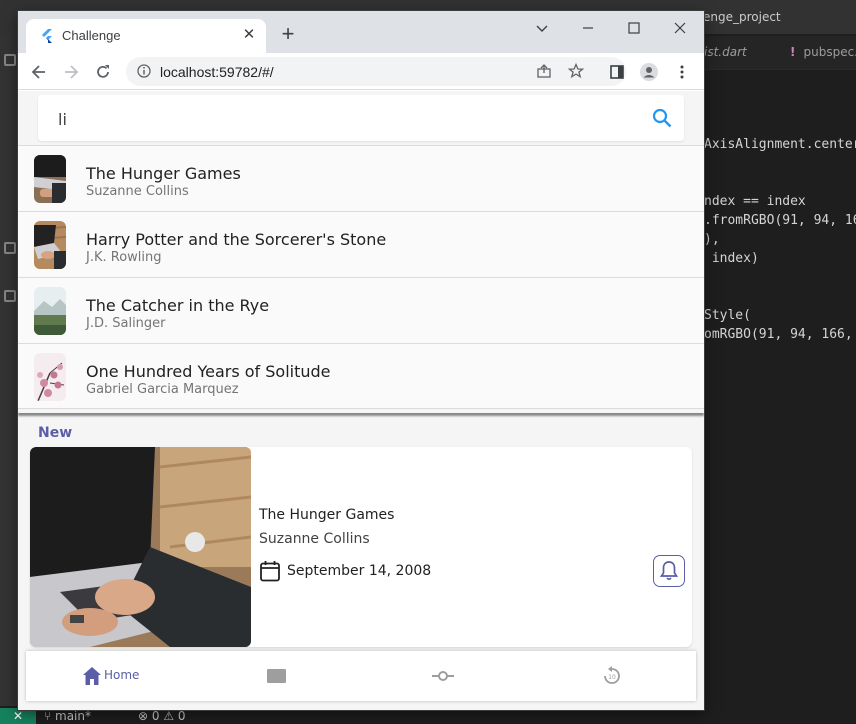  Describe the element at coordinates (361, 310) in the screenshot. I see `search-result-item: The Catcher in the Rye J.D. Salinger` at that location.